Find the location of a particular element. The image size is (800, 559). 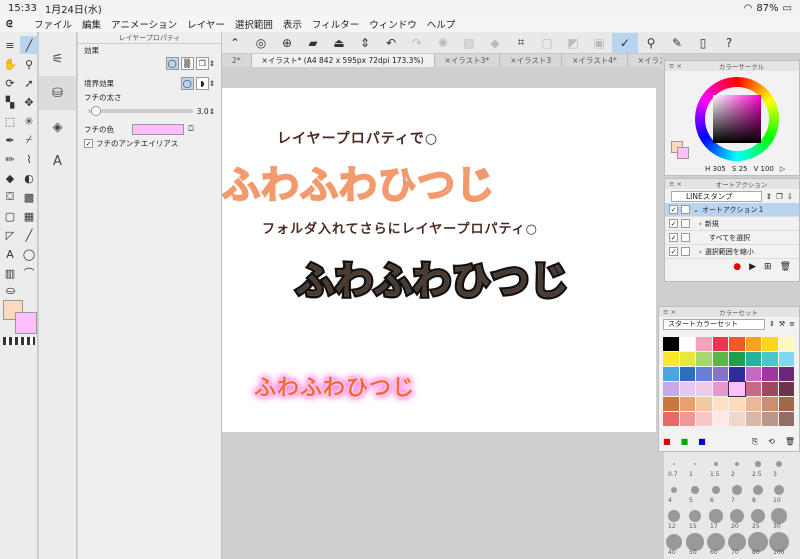

app-logo-icon: ᘓ is located at coordinates (15, 24).